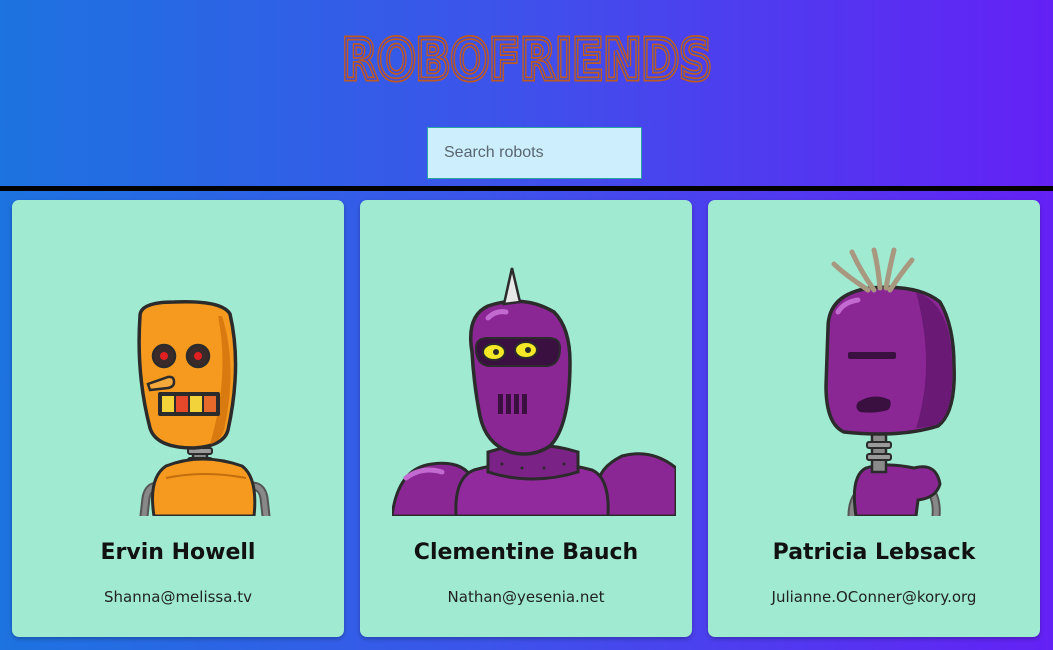 Image resolution: width=1053 pixels, height=650 pixels. I want to click on app-title-logo: ROBOFRIENDS ROBOFRIENDS, so click(526, 58).